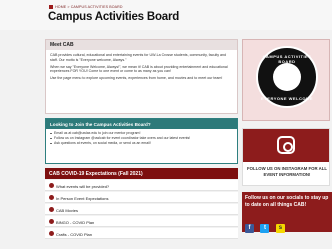  I want to click on breadcrumb: HOME > CAMPUS ACTIVITIES BOARD, so click(86, 7).